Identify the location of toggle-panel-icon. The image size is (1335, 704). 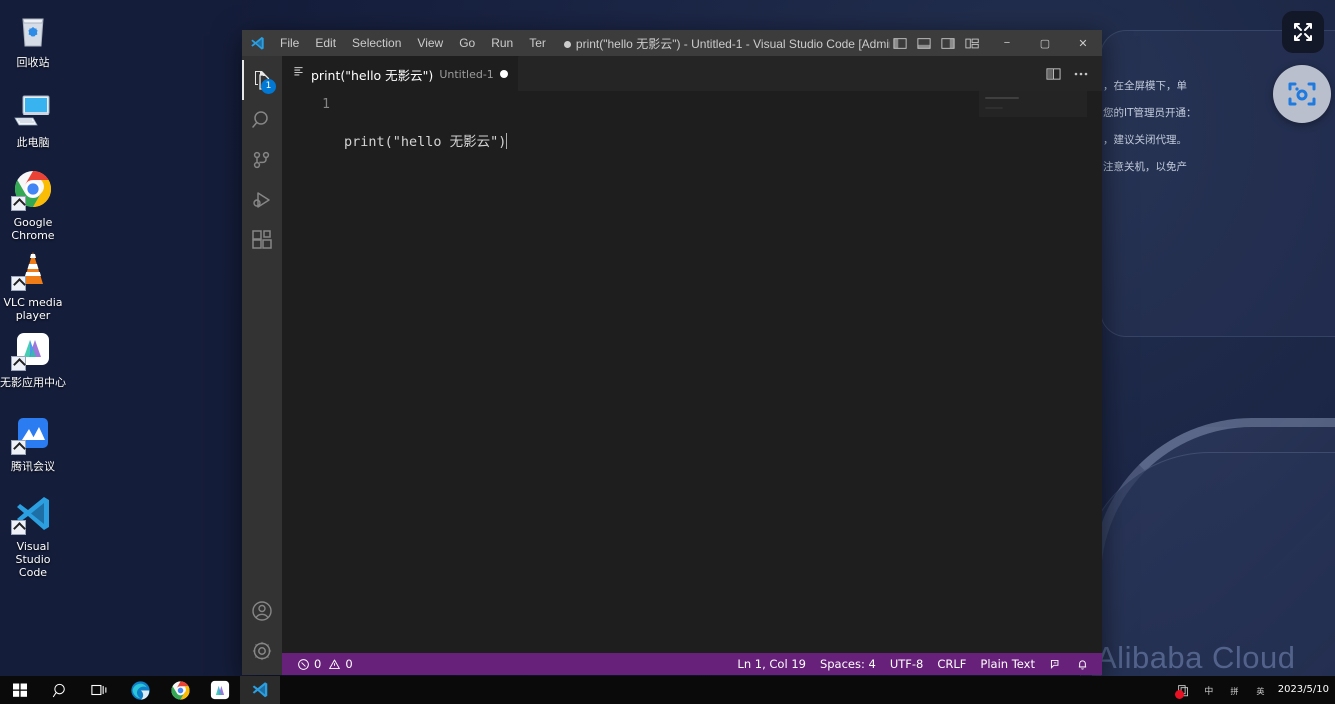
(924, 43).